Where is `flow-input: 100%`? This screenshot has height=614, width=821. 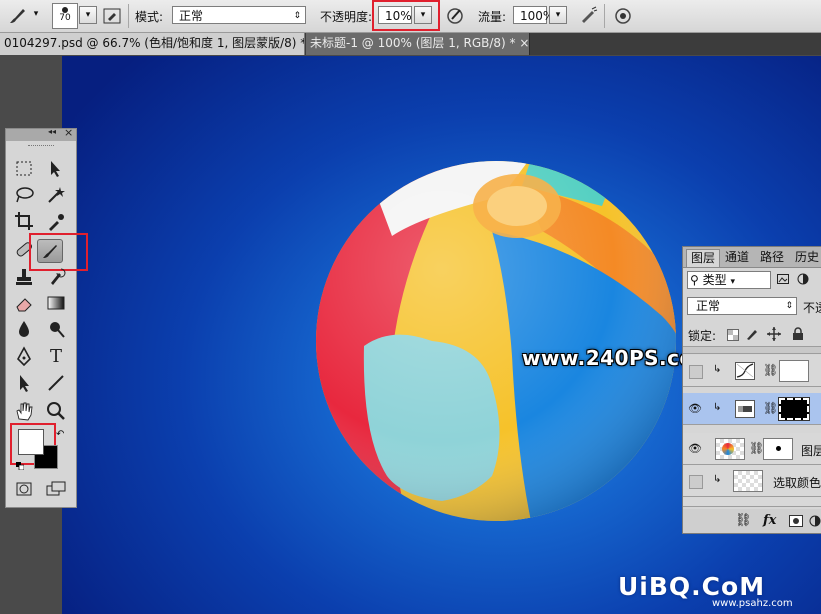 flow-input: 100% is located at coordinates (533, 15).